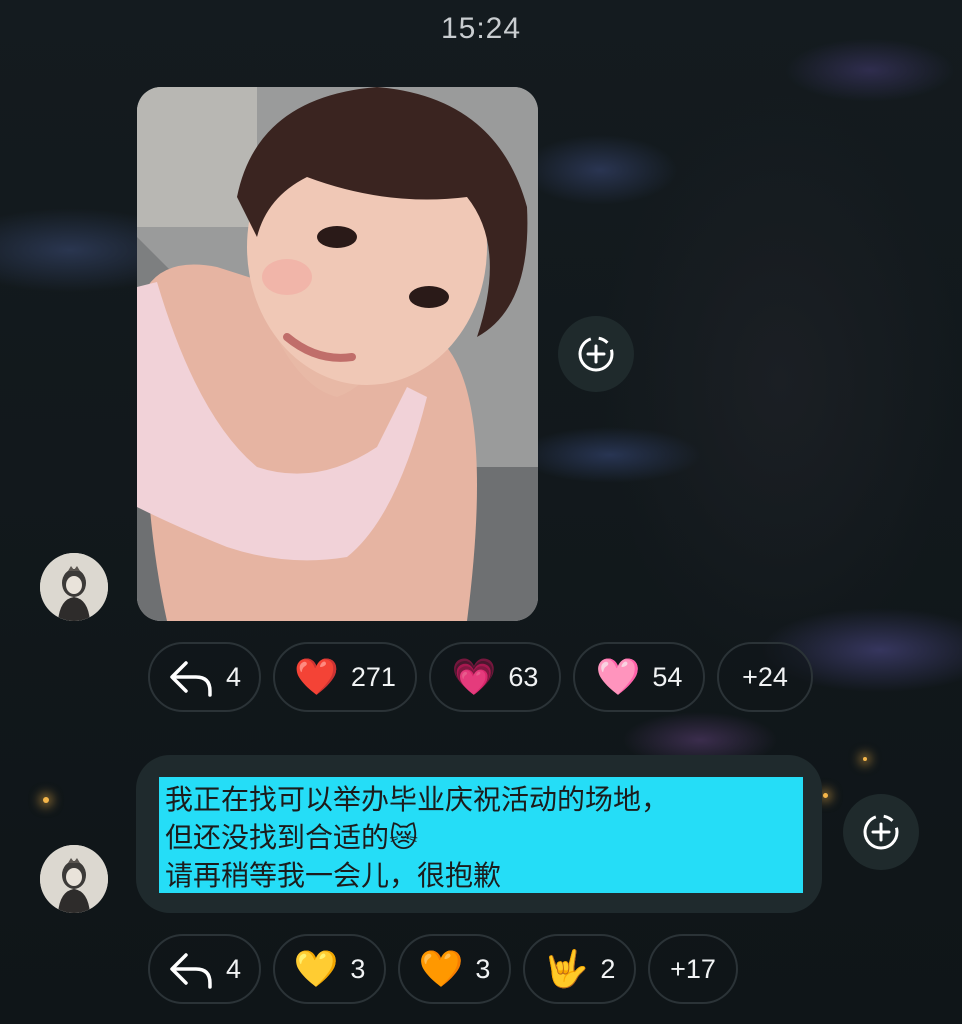  I want to click on reaction-count: 271, so click(373, 676).